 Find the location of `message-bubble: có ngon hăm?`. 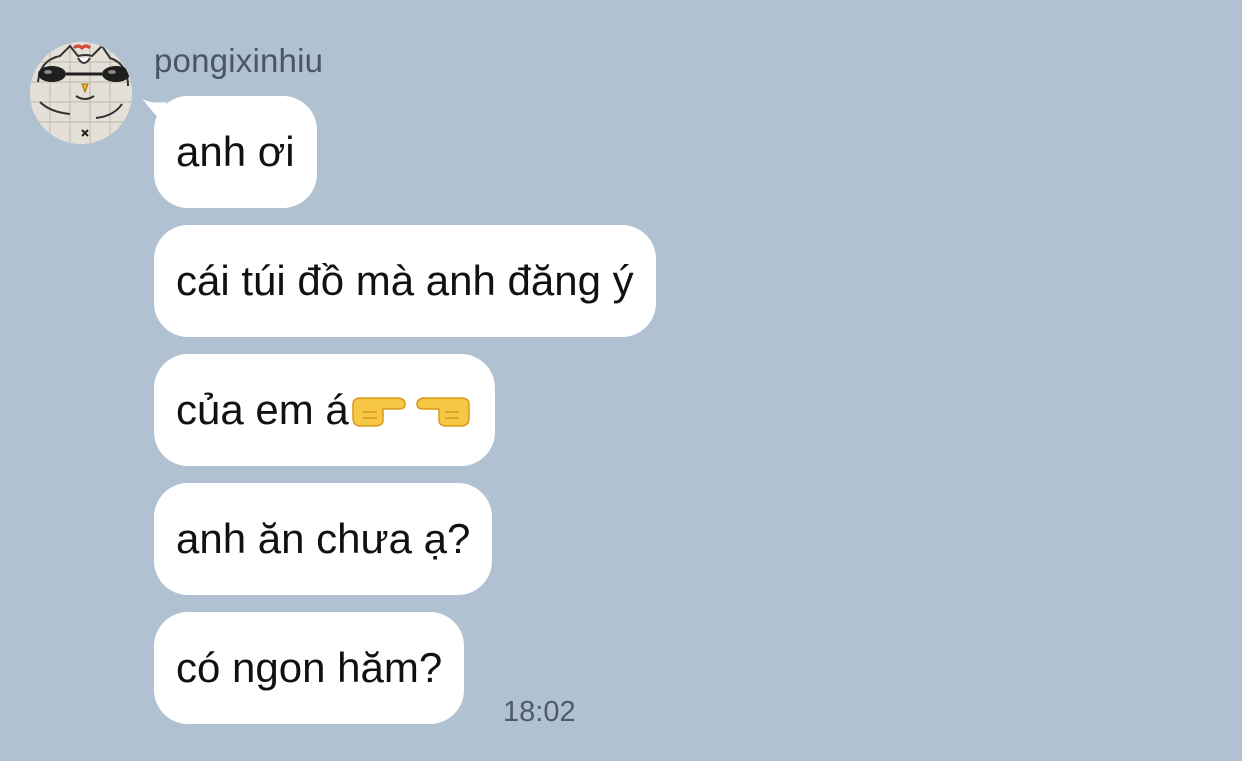

message-bubble: có ngon hăm? is located at coordinates (309, 668).